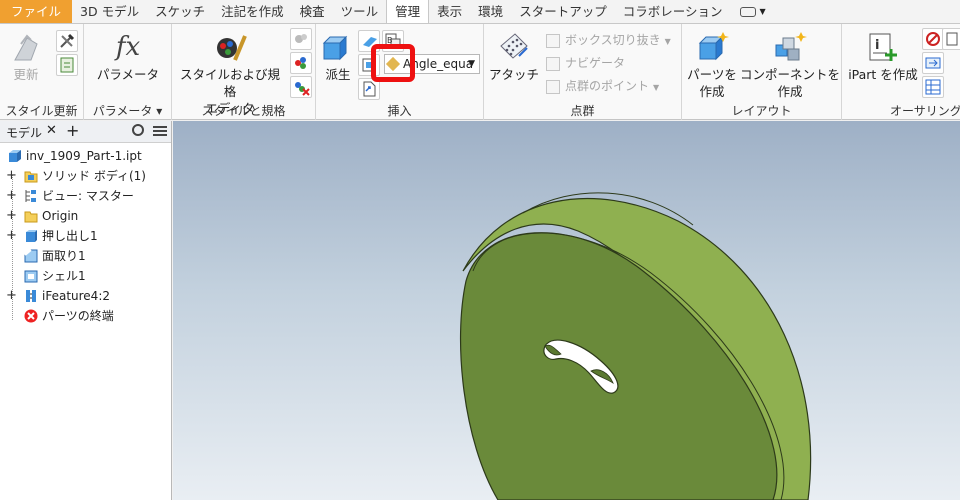 The width and height of the screenshot is (960, 500). What do you see at coordinates (933, 39) in the screenshot?
I see `shared-views-icon` at bounding box center [933, 39].